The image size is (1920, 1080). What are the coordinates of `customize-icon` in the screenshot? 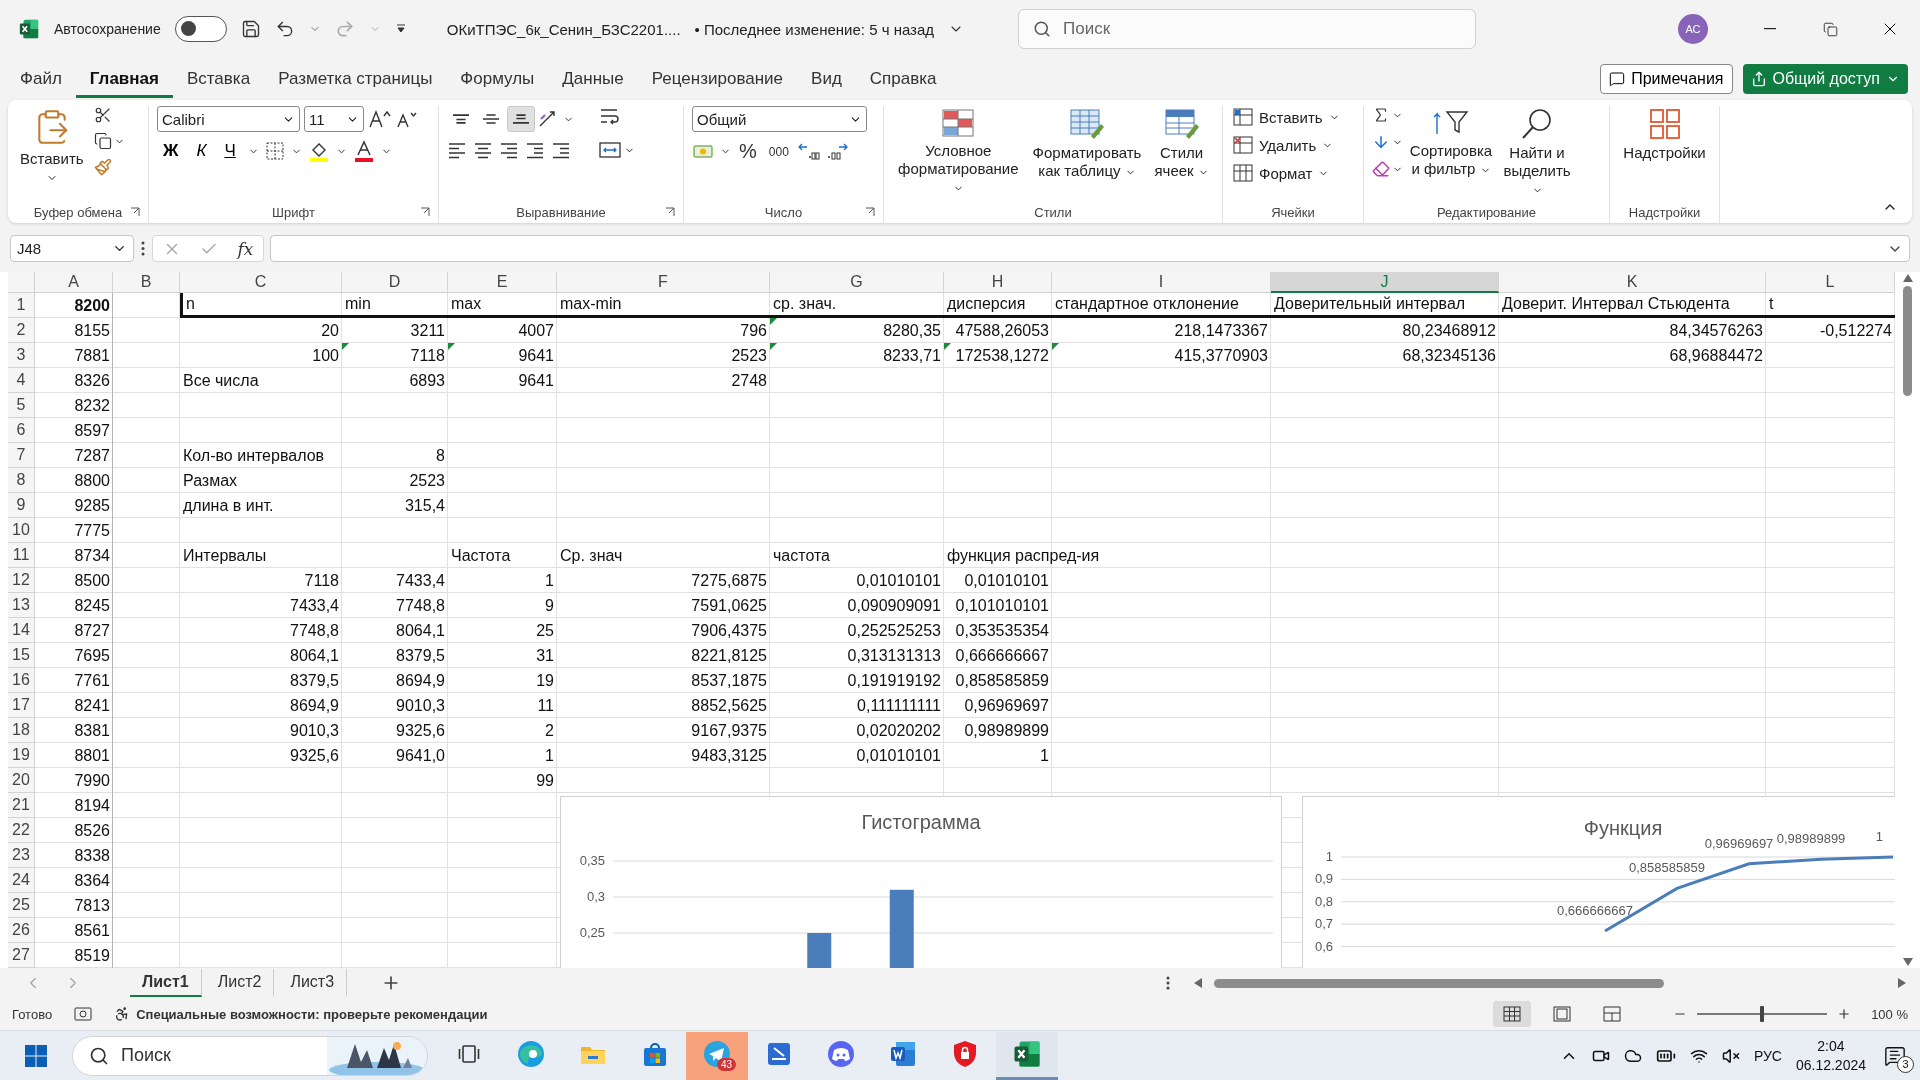 It's located at (400, 29).